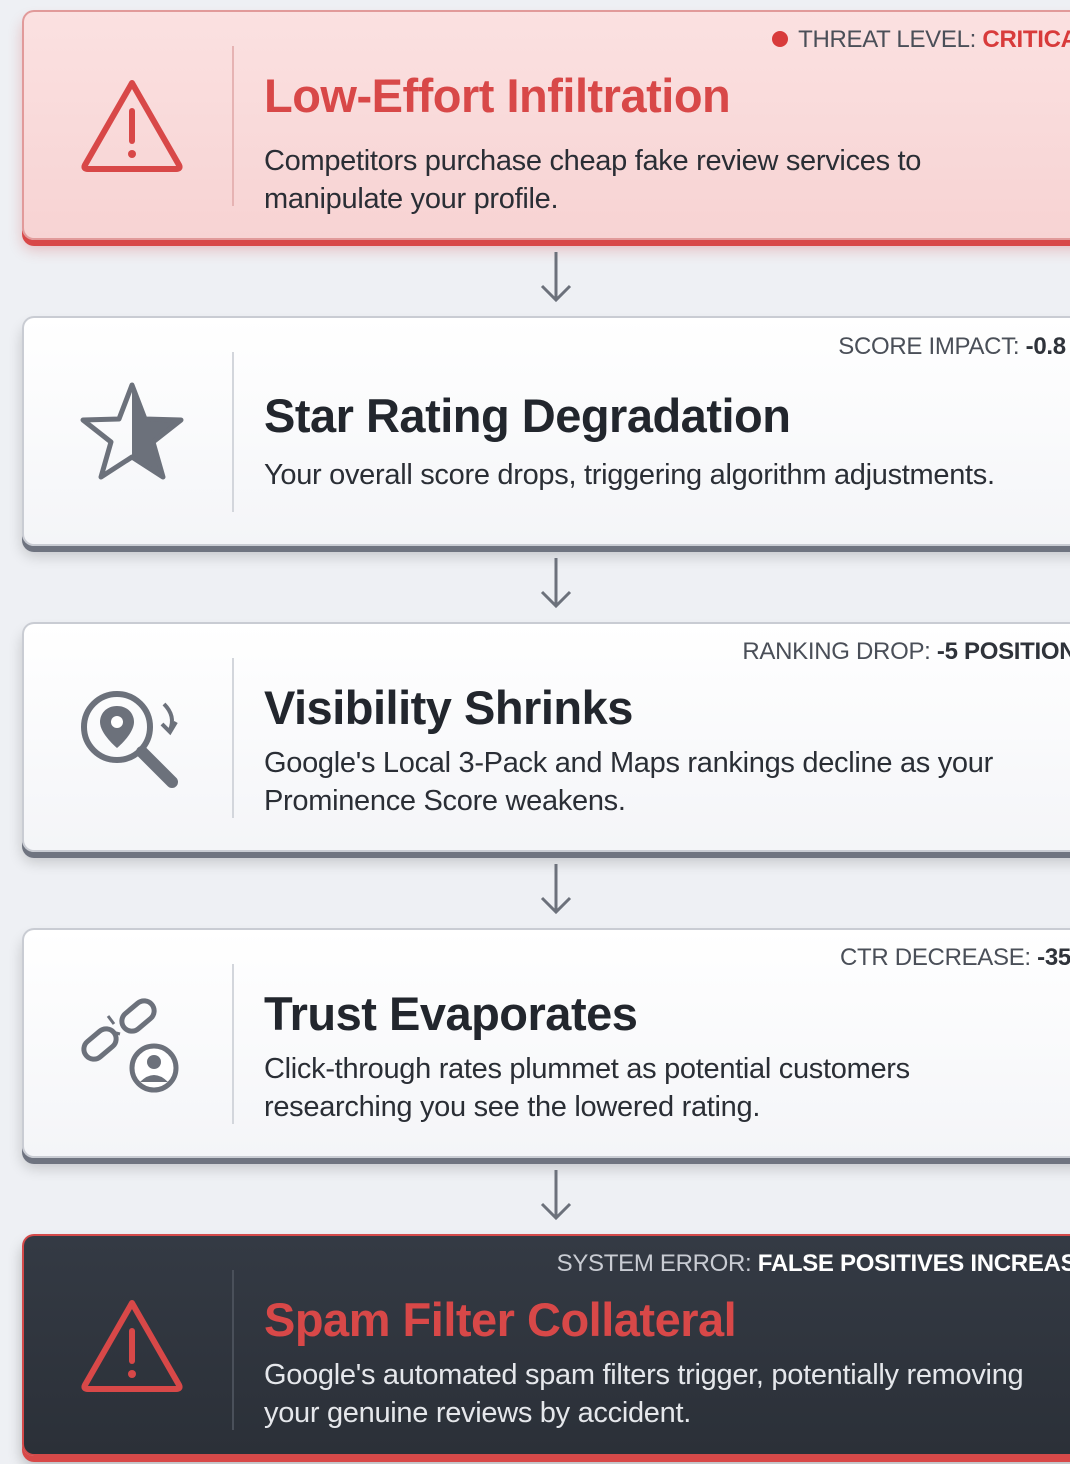  What do you see at coordinates (906, 651) in the screenshot?
I see `ranking-drop-tag: RANKING DROP: -5 POSITIONS` at bounding box center [906, 651].